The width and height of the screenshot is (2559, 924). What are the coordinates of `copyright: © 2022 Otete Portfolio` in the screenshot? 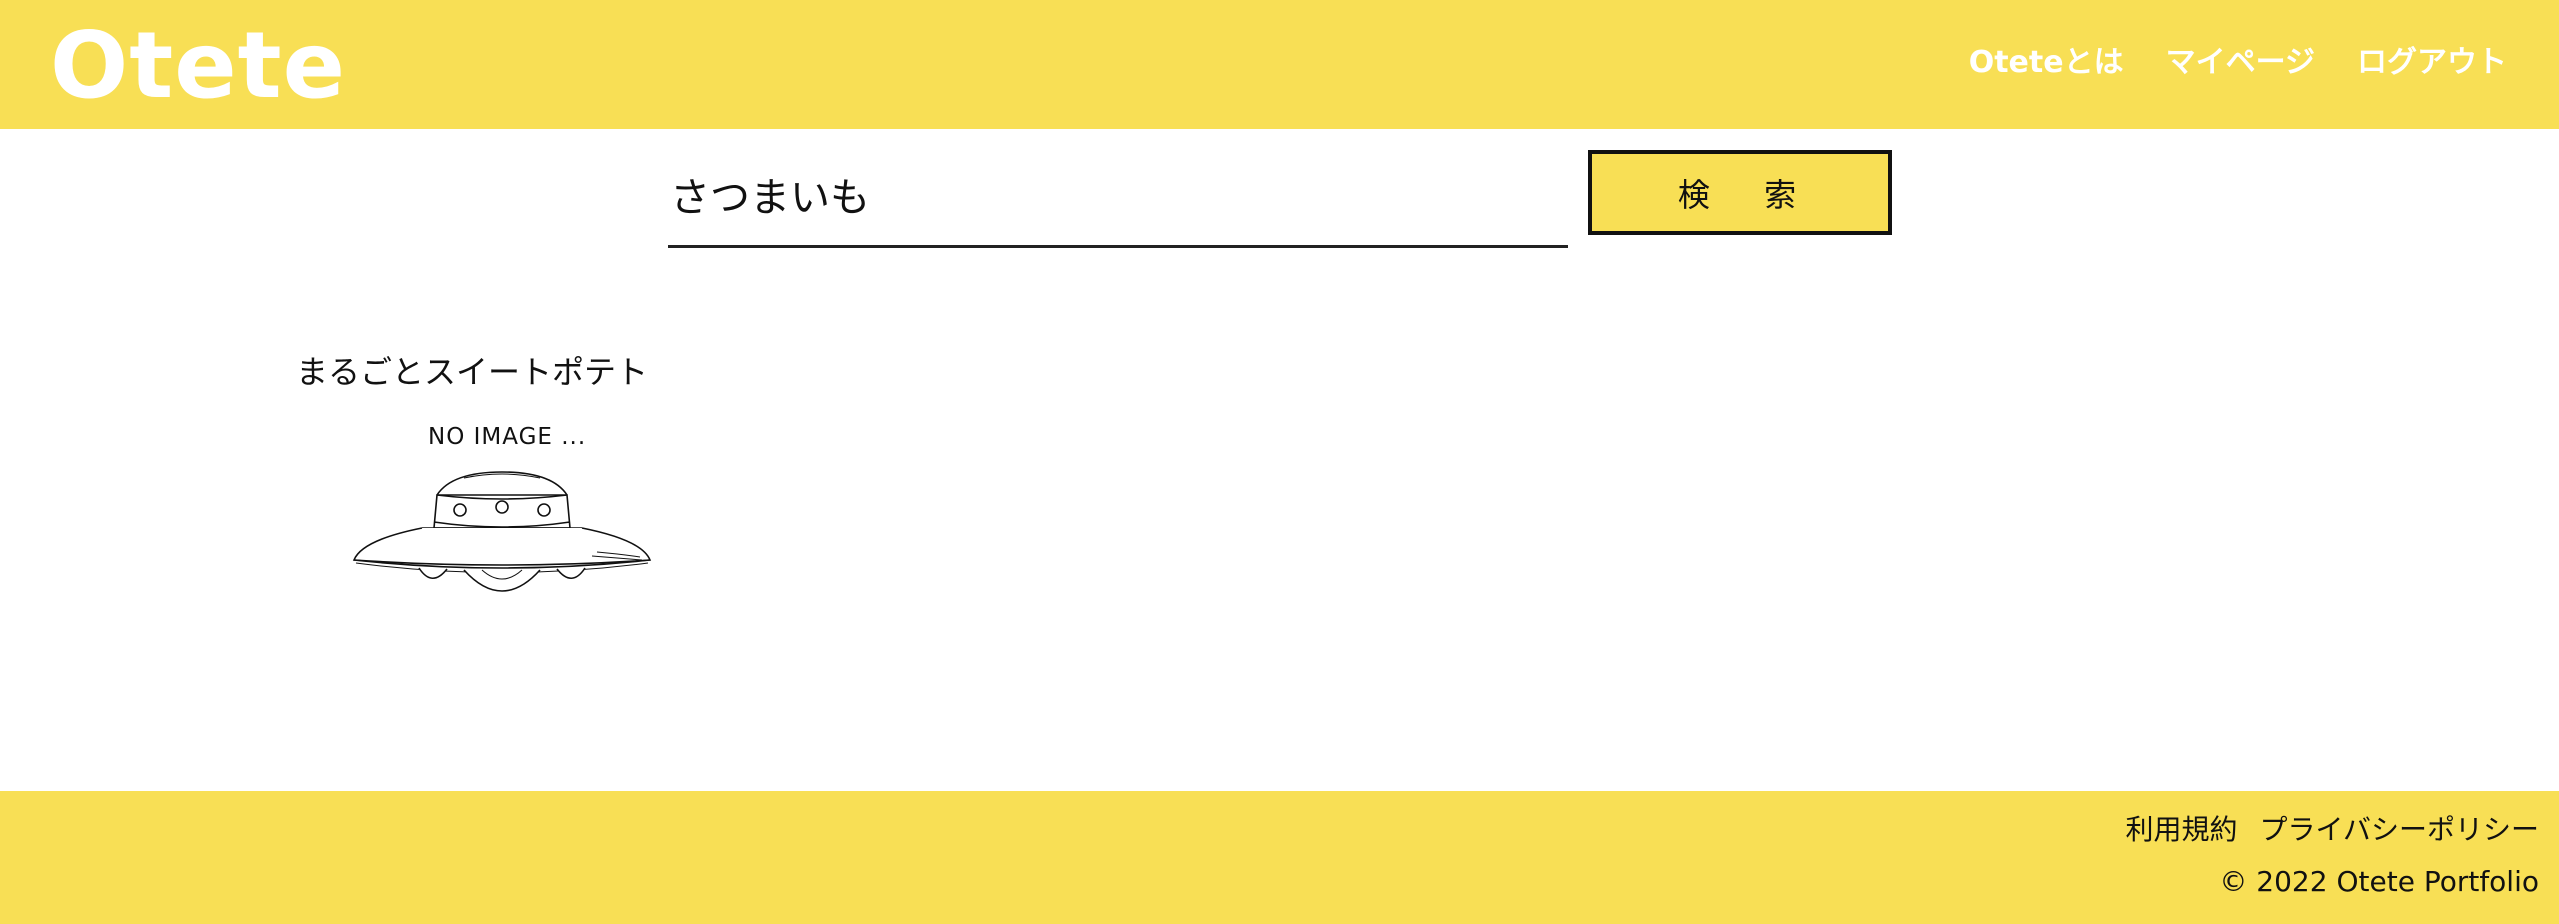 It's located at (2379, 881).